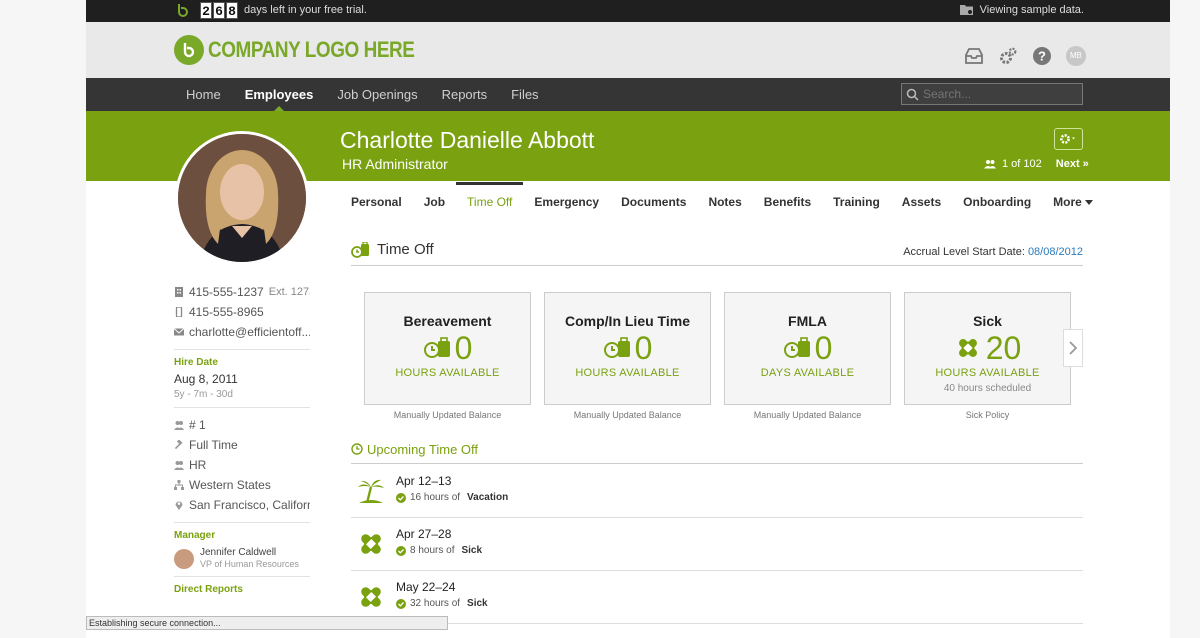  Describe the element at coordinates (717, 544) in the screenshot. I see `upcoming-row: Apr 27–28 8 hours of Sick` at that location.